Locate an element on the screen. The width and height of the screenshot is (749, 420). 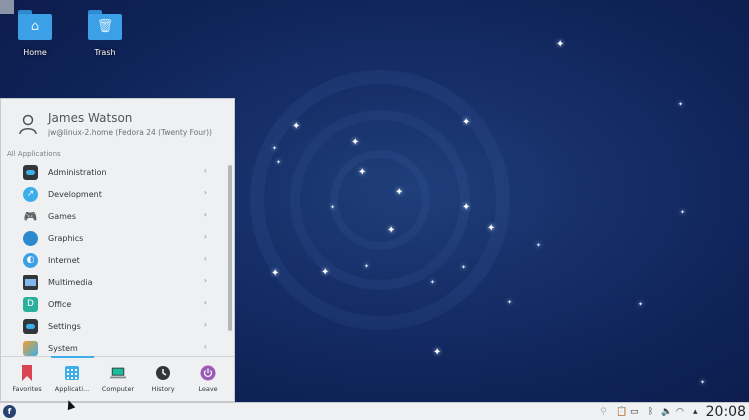
globe-icon: ◐ is located at coordinates (30, 260).